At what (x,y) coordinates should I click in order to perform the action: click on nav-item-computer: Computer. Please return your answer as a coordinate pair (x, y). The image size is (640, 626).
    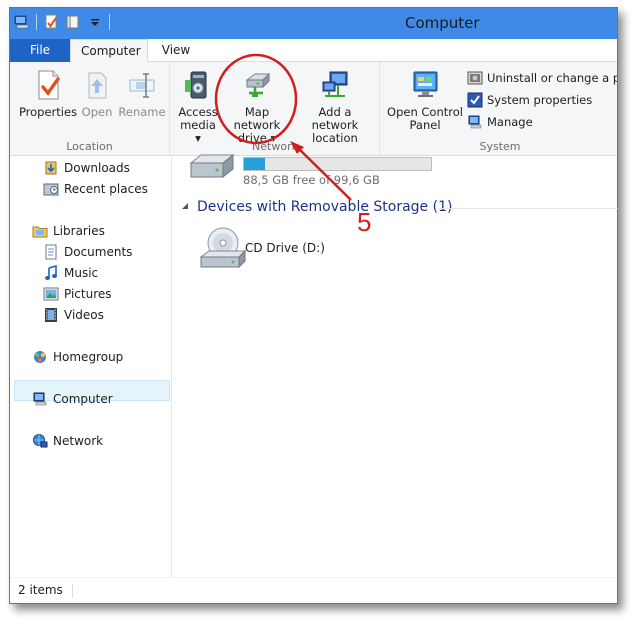
    Looking at the image, I should click on (72, 399).